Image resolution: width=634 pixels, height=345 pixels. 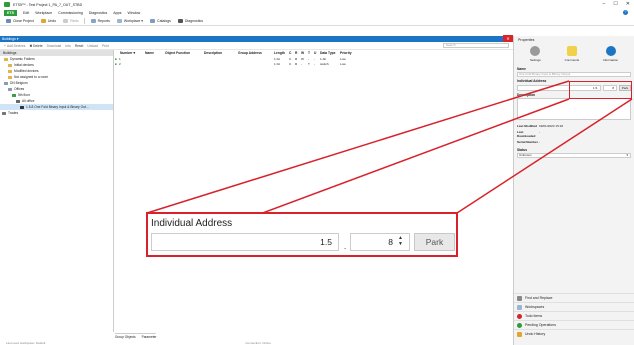 I want to click on zoomed-individual-address: Individual Address 1.5 . 8 ▲ ▼ Park, so click(x=302, y=234).